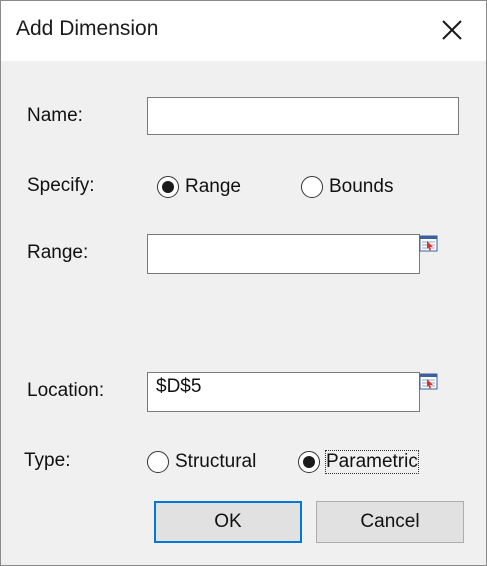  What do you see at coordinates (452, 30) in the screenshot?
I see `close-icon` at bounding box center [452, 30].